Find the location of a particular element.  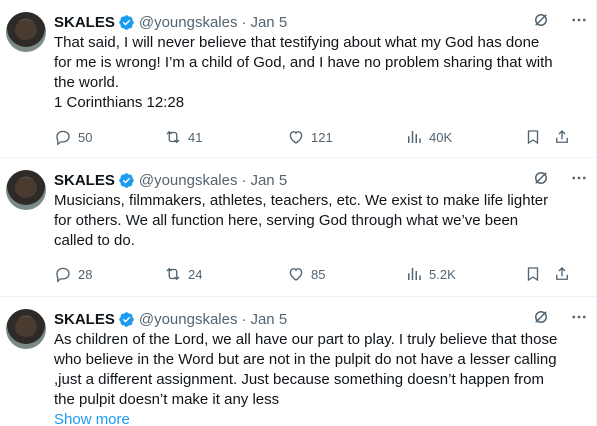

view-count: 5.2K is located at coordinates (442, 274).